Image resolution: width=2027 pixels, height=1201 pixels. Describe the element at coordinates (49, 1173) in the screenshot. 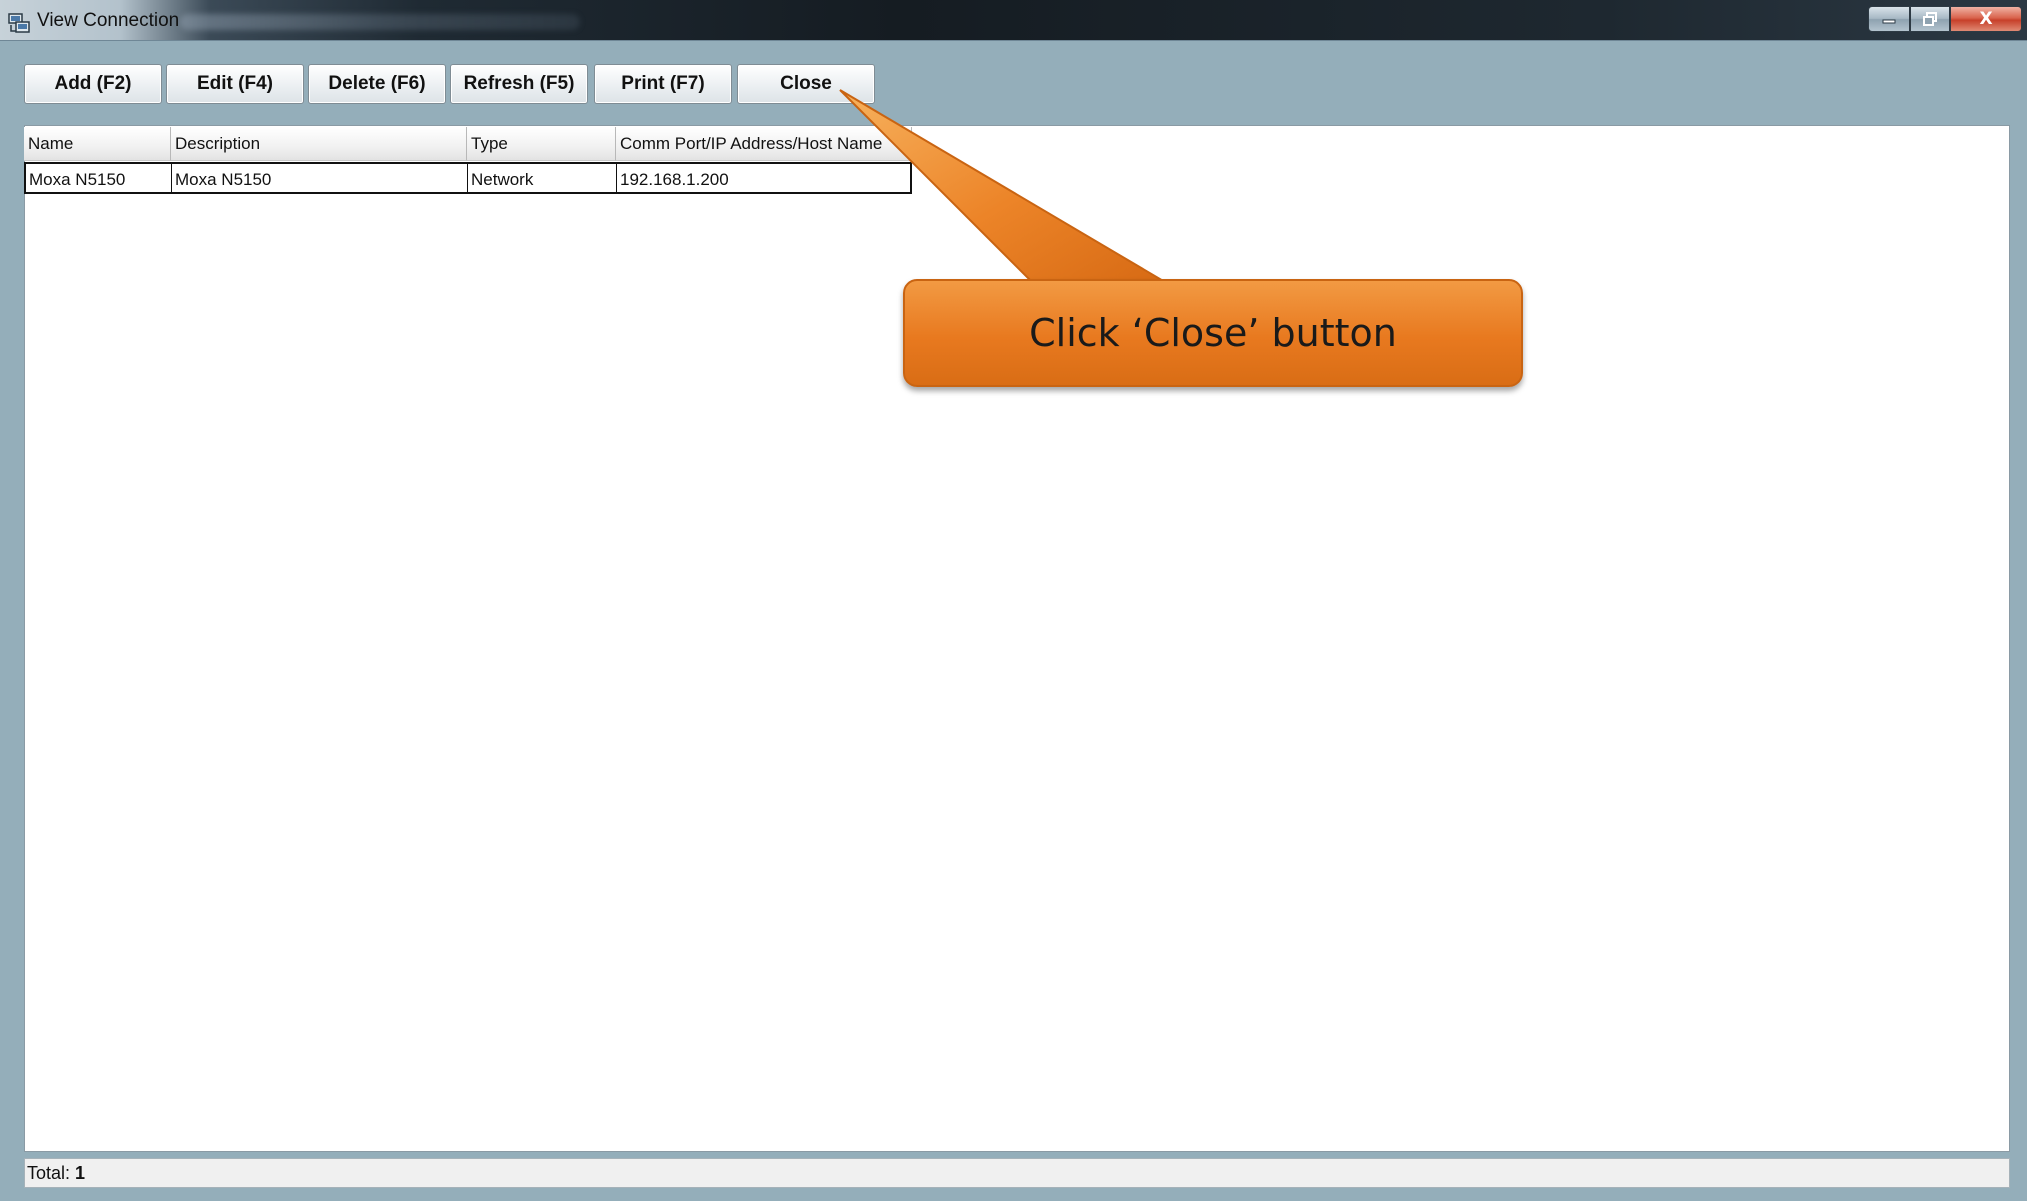

I see `total-label: Total:` at that location.